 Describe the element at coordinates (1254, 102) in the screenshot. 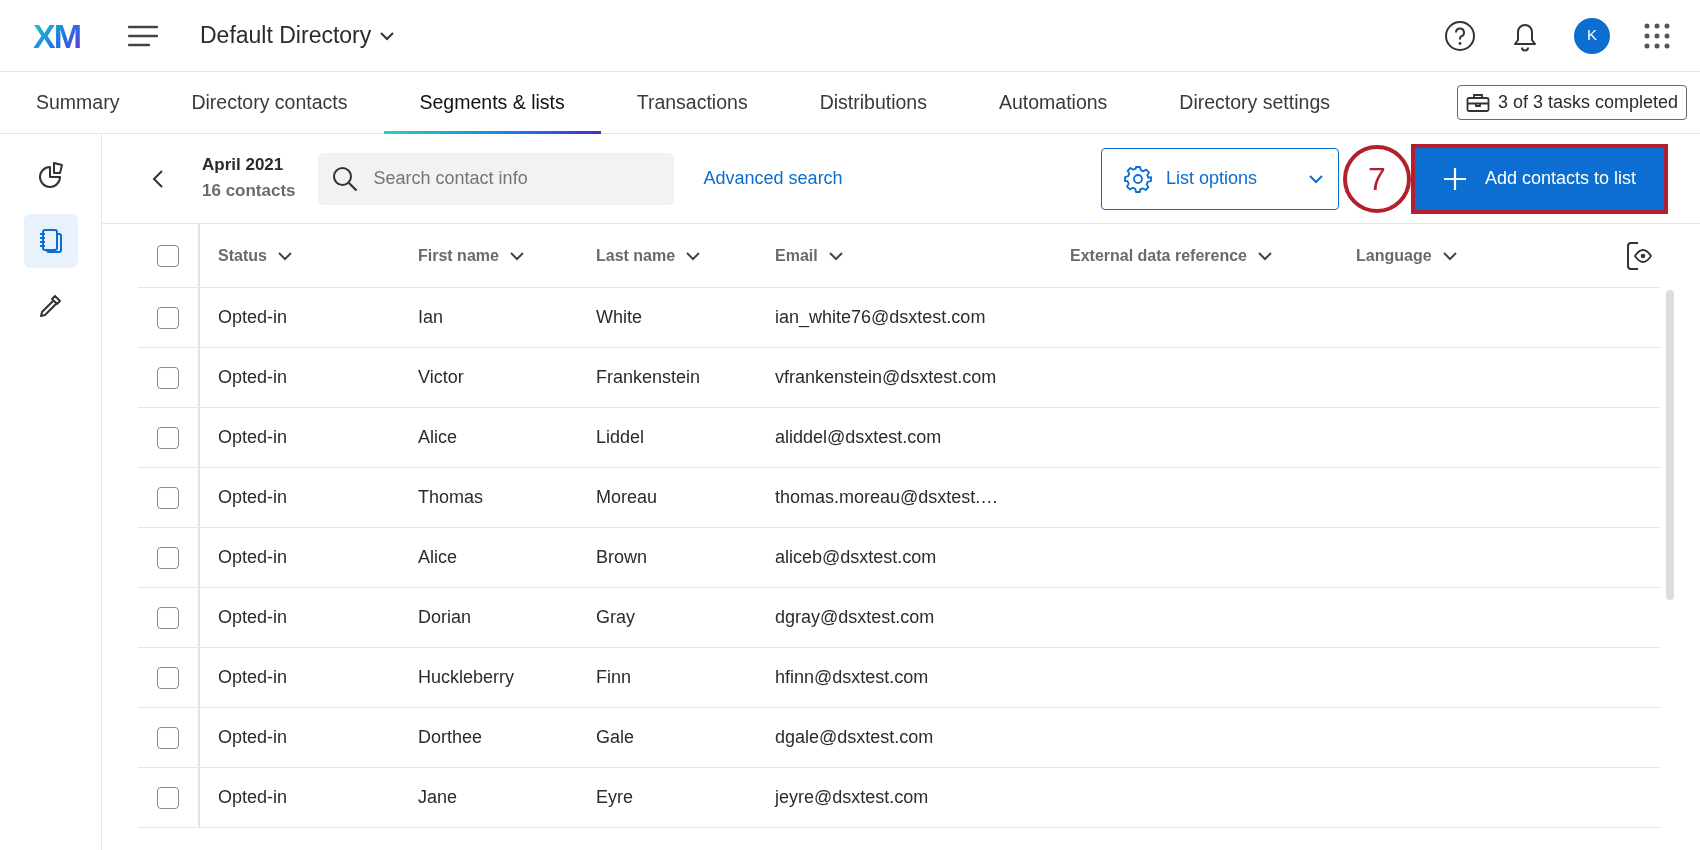

I see `nav-tab: Directory settings` at that location.